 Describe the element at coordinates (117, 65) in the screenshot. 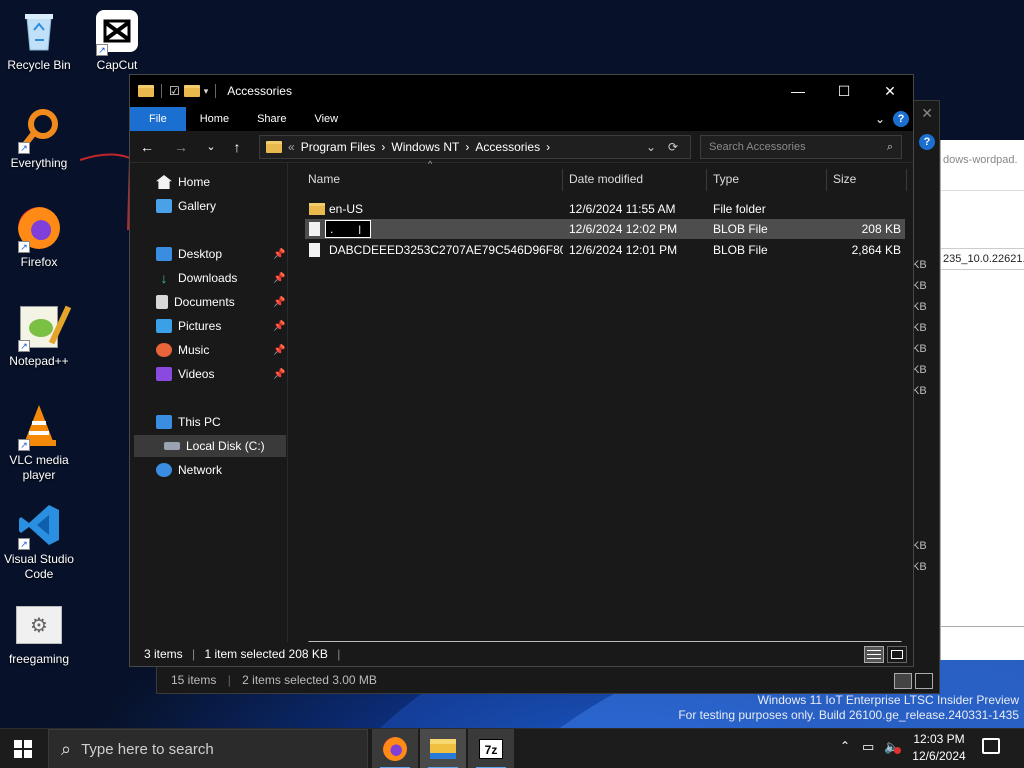

I see `desktop-icon-label: CapCut` at that location.